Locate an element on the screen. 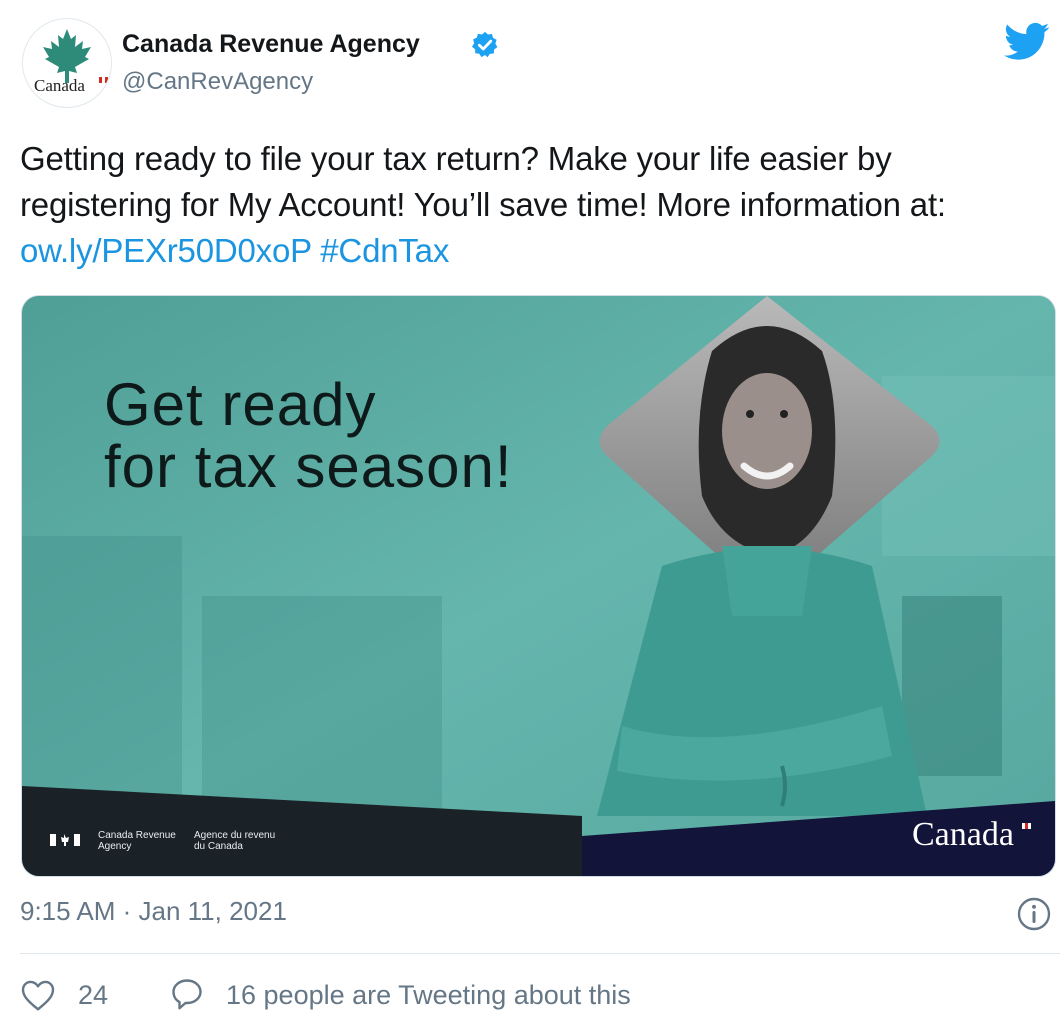 The height and width of the screenshot is (1024, 1064). agency-name-fr: Agence du revenu du Canada is located at coordinates (239, 841).